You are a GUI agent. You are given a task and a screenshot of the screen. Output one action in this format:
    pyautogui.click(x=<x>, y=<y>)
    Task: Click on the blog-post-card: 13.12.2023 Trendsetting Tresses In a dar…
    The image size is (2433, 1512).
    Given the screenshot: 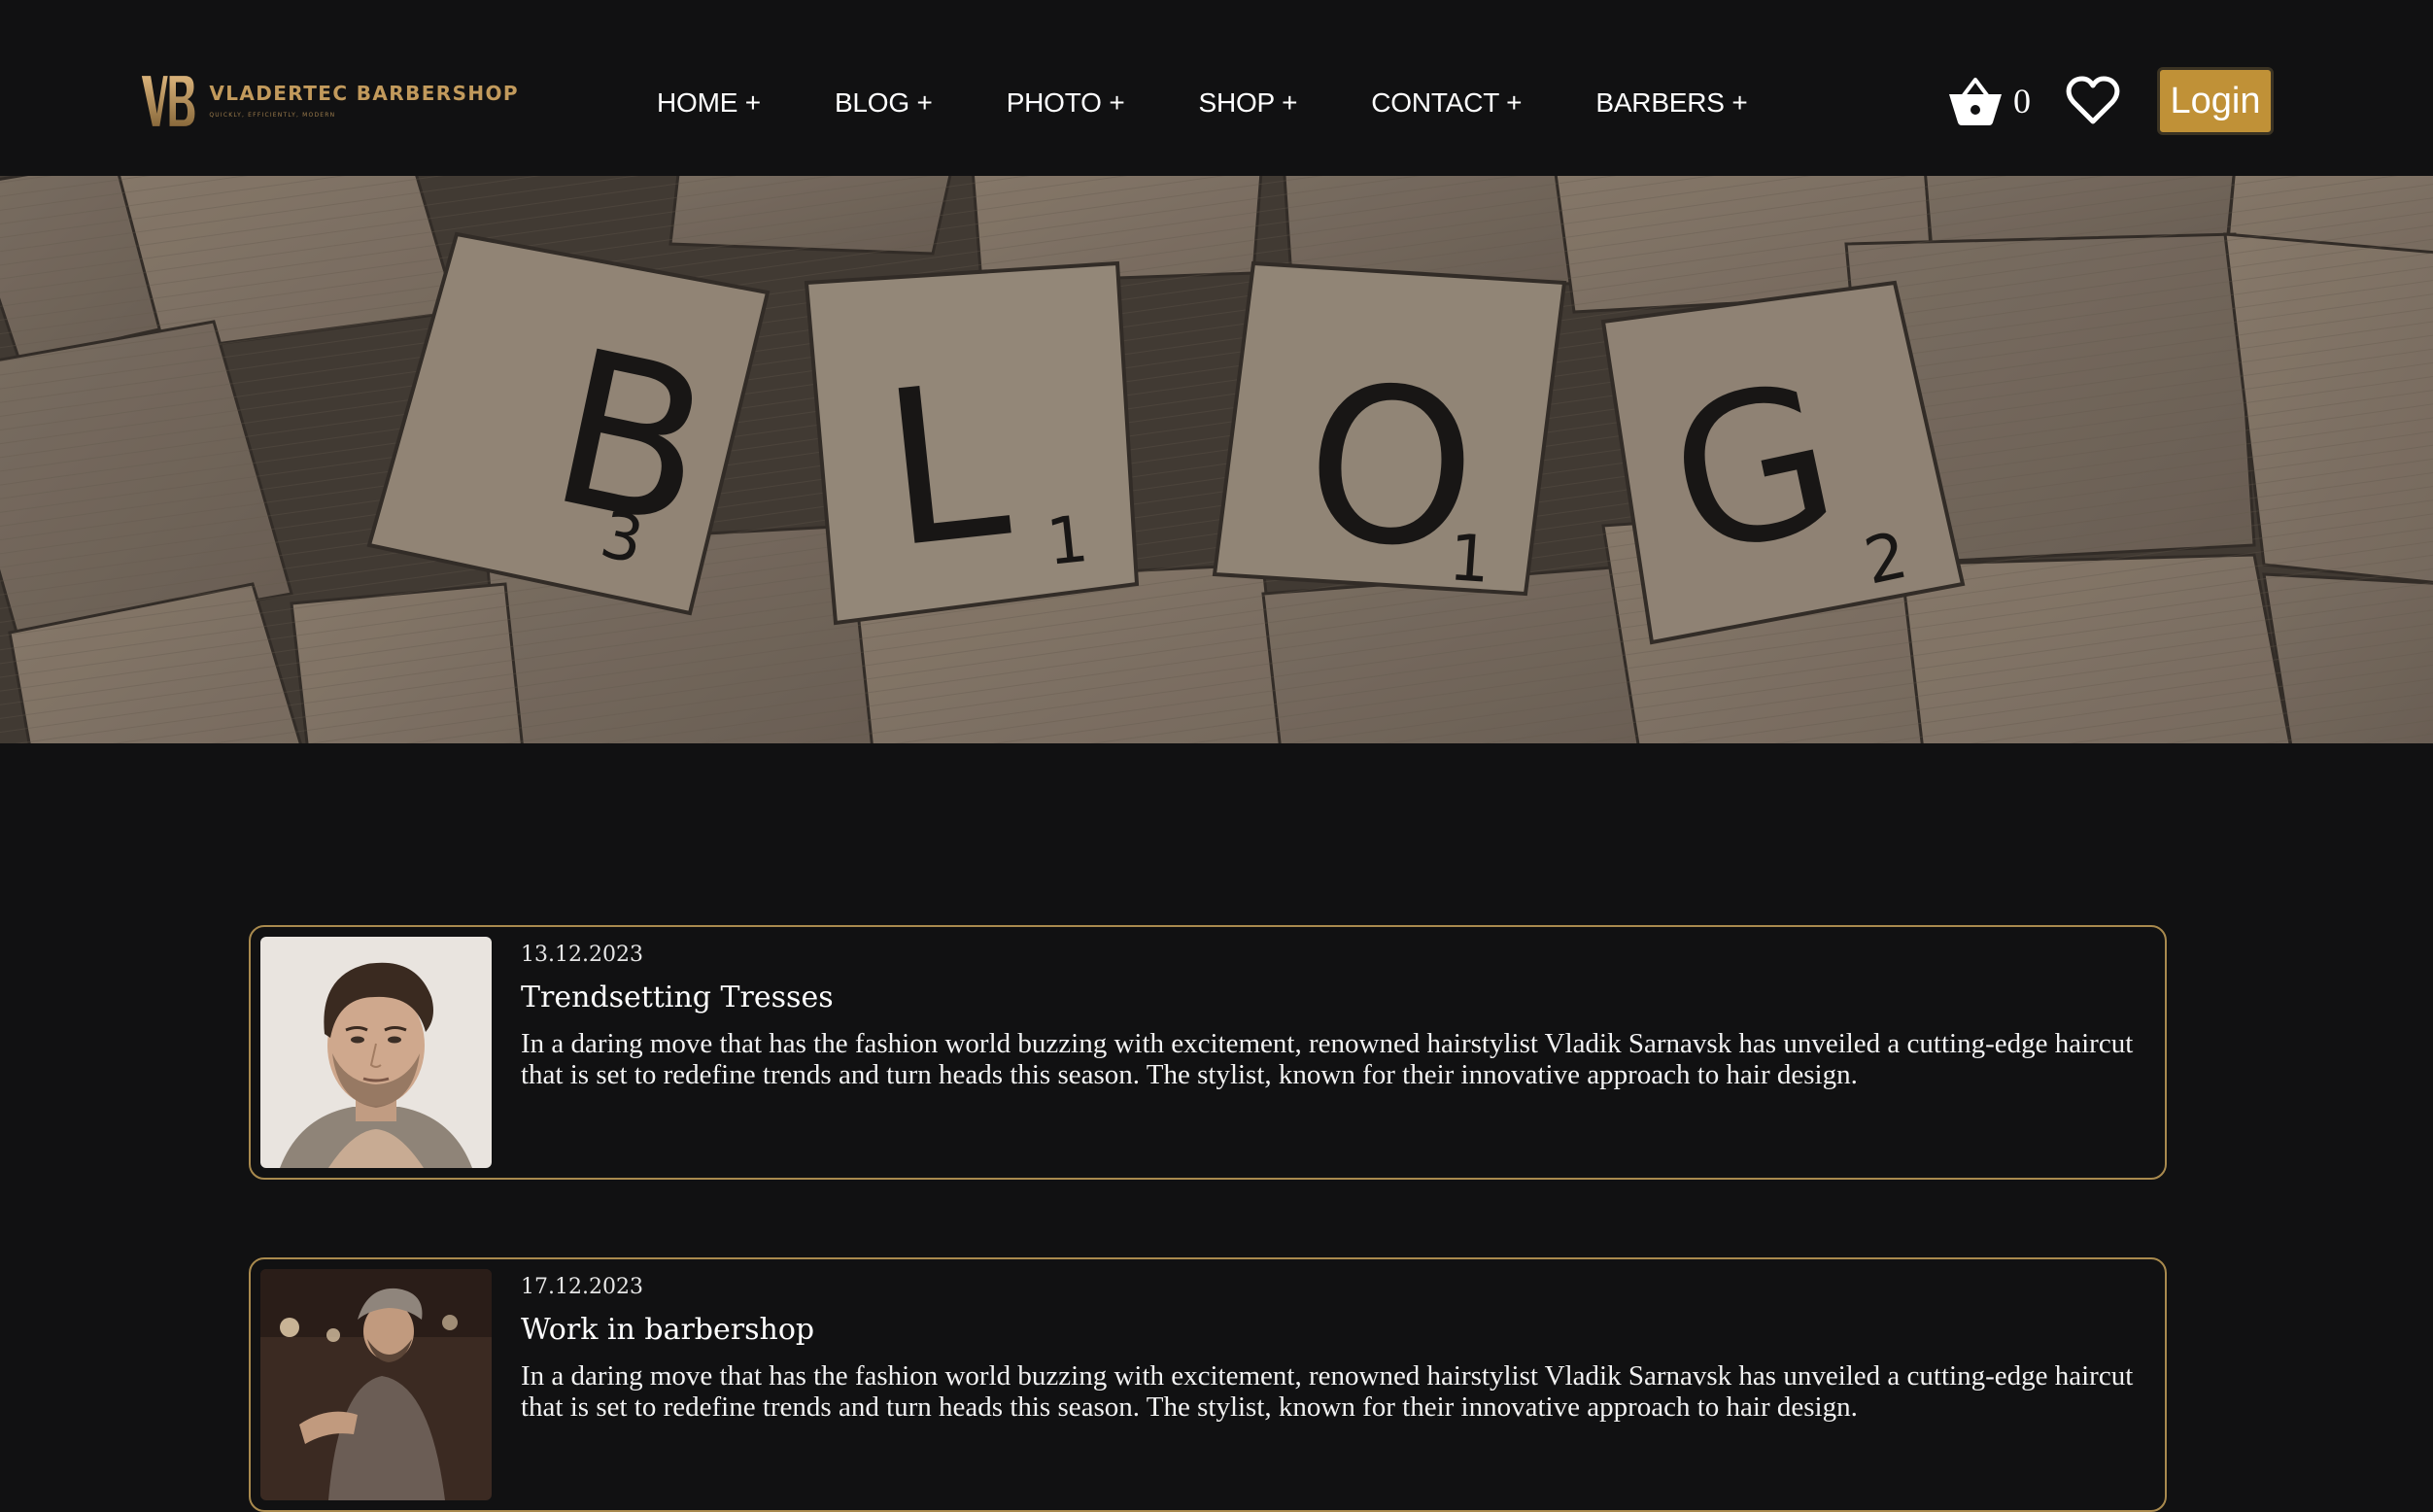 What is the action you would take?
    pyautogui.click(x=1208, y=1052)
    